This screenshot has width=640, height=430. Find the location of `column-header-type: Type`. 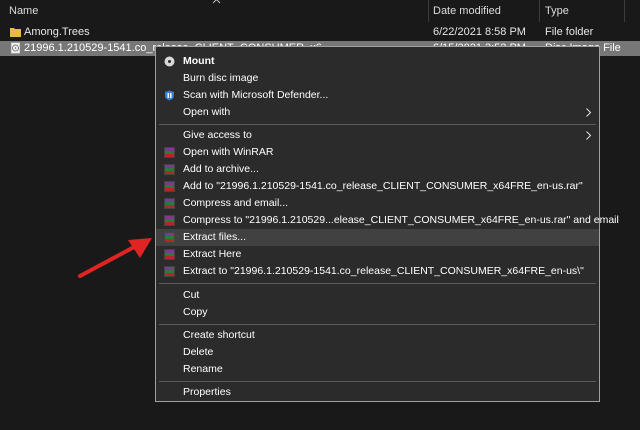

column-header-type: Type is located at coordinates (557, 11).